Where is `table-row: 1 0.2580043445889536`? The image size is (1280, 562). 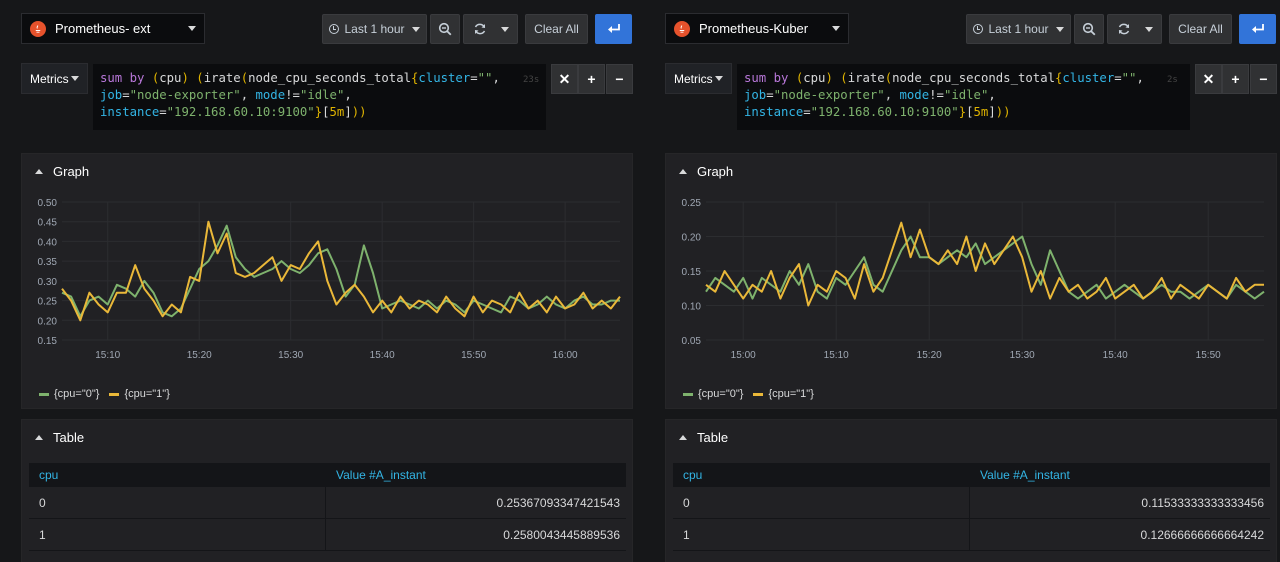 table-row: 1 0.2580043445889536 is located at coordinates (327, 535).